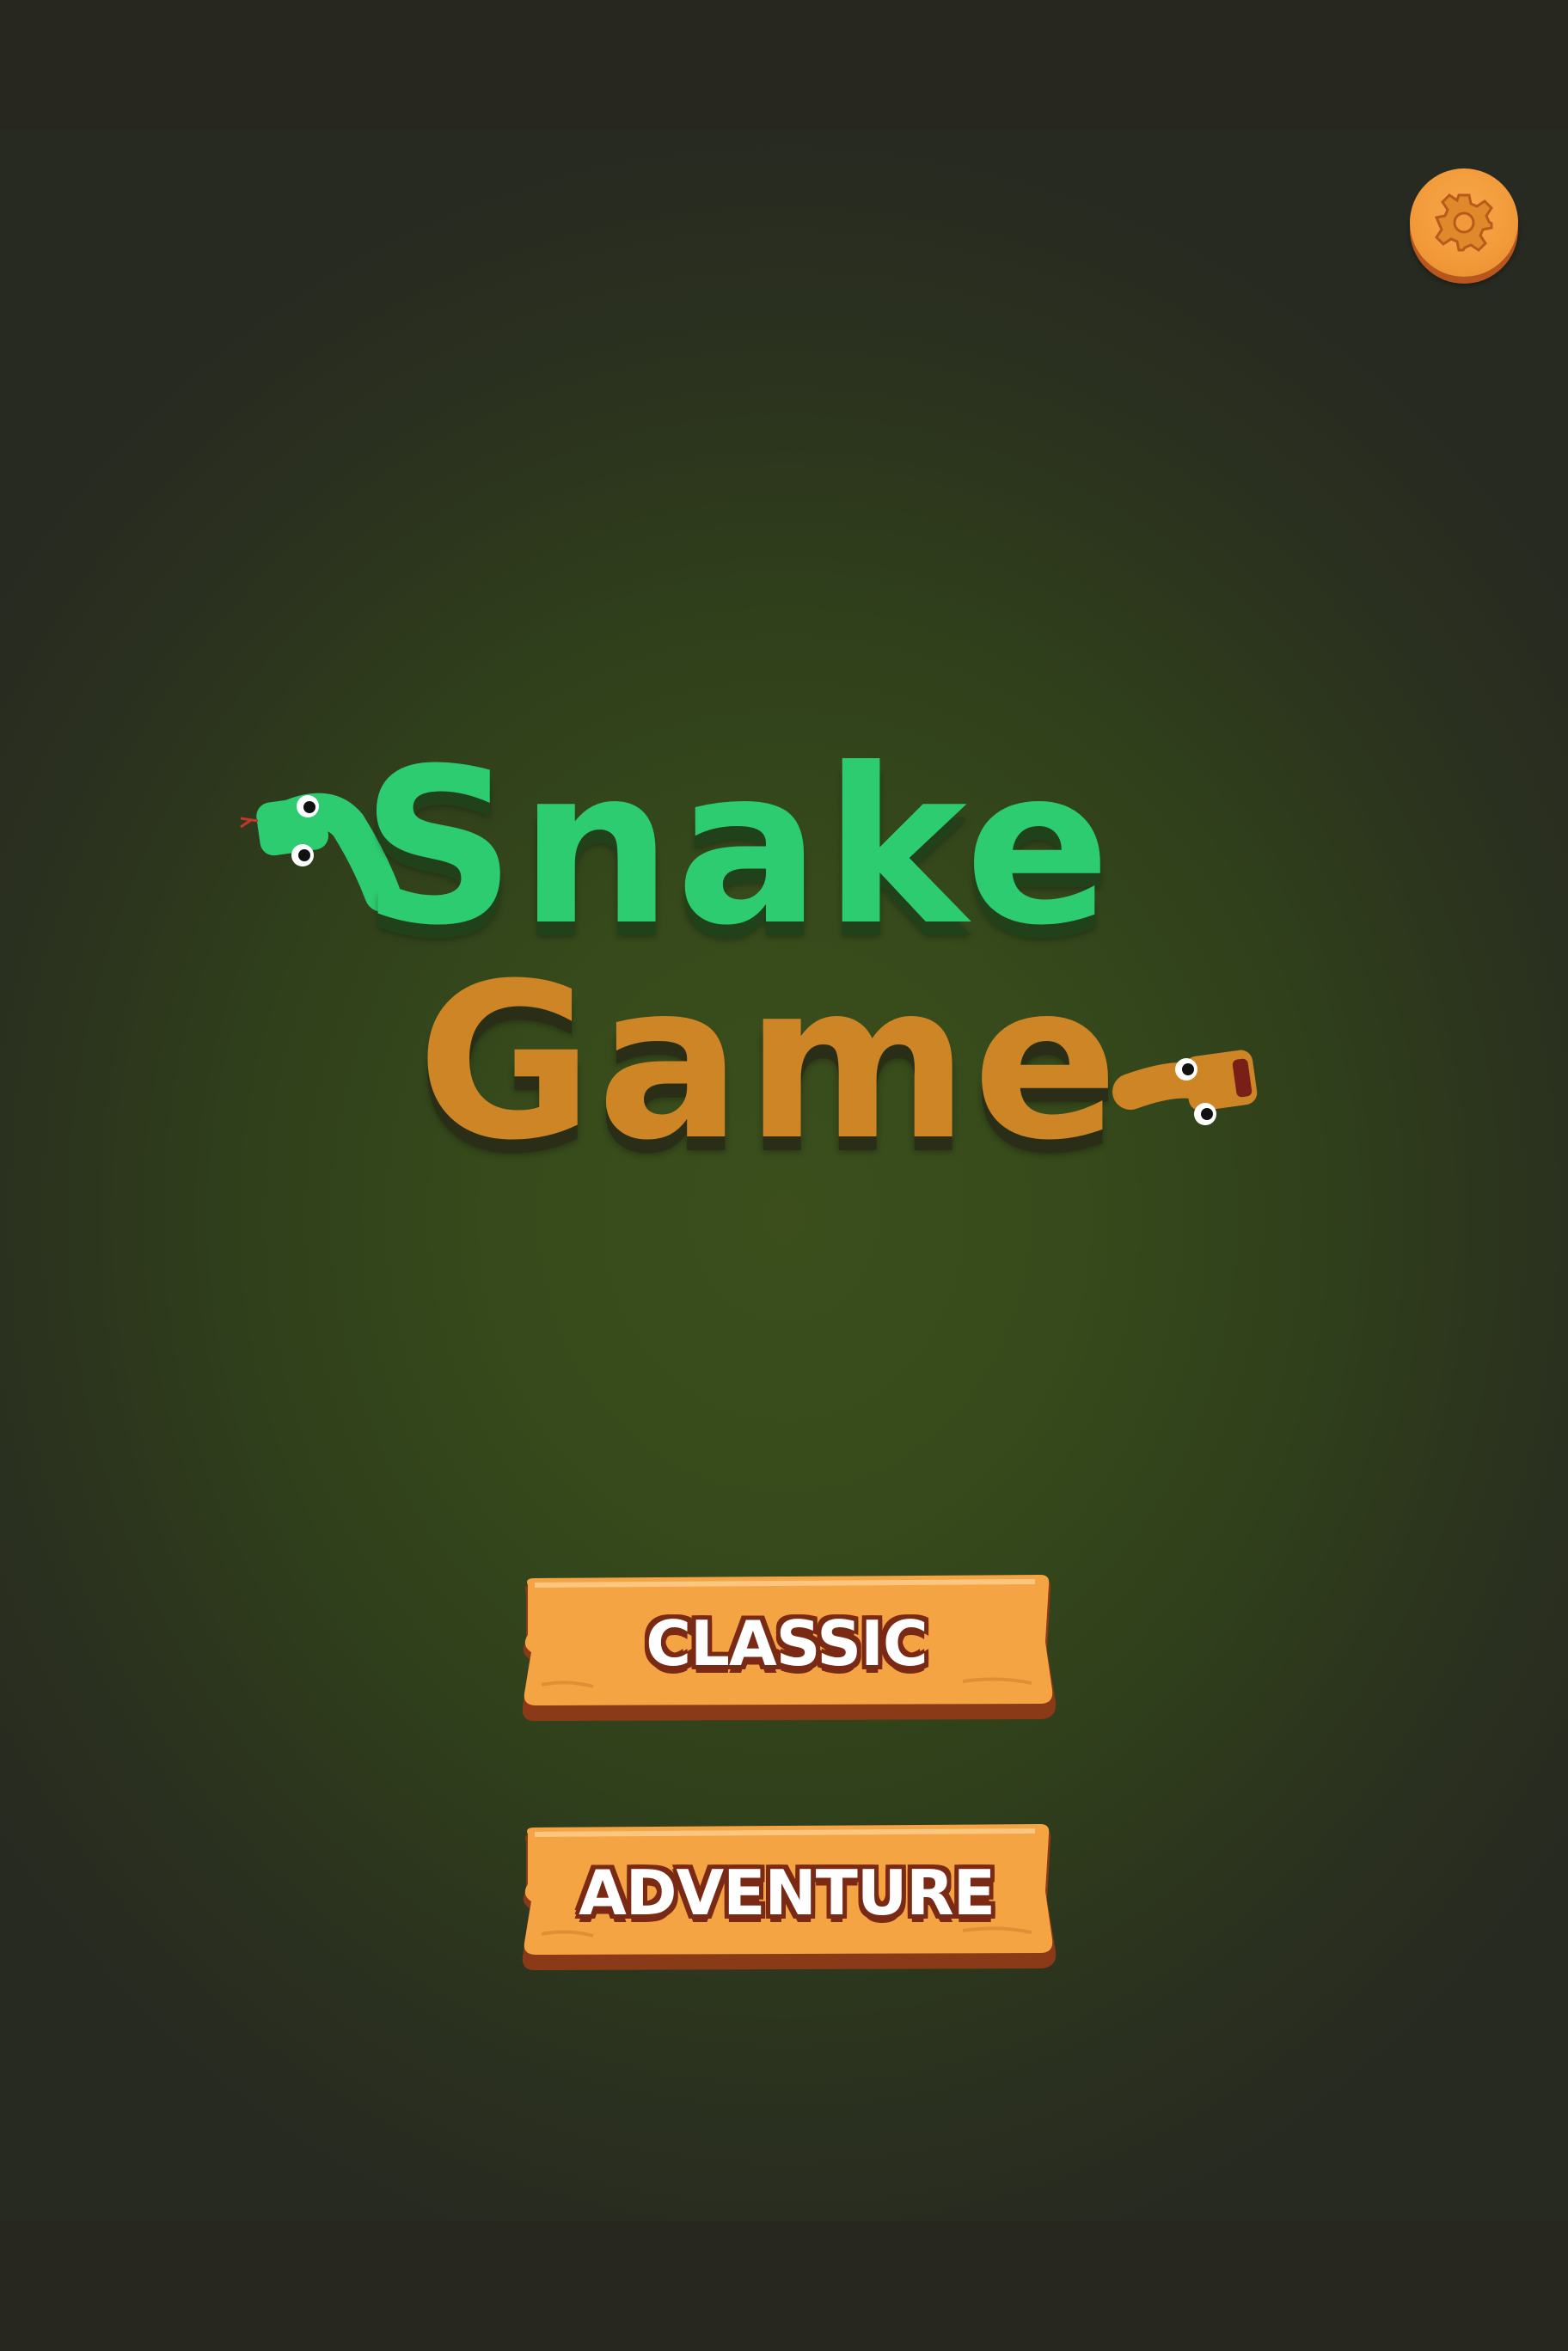  I want to click on orange-snake-icon, so click(1185, 1087).